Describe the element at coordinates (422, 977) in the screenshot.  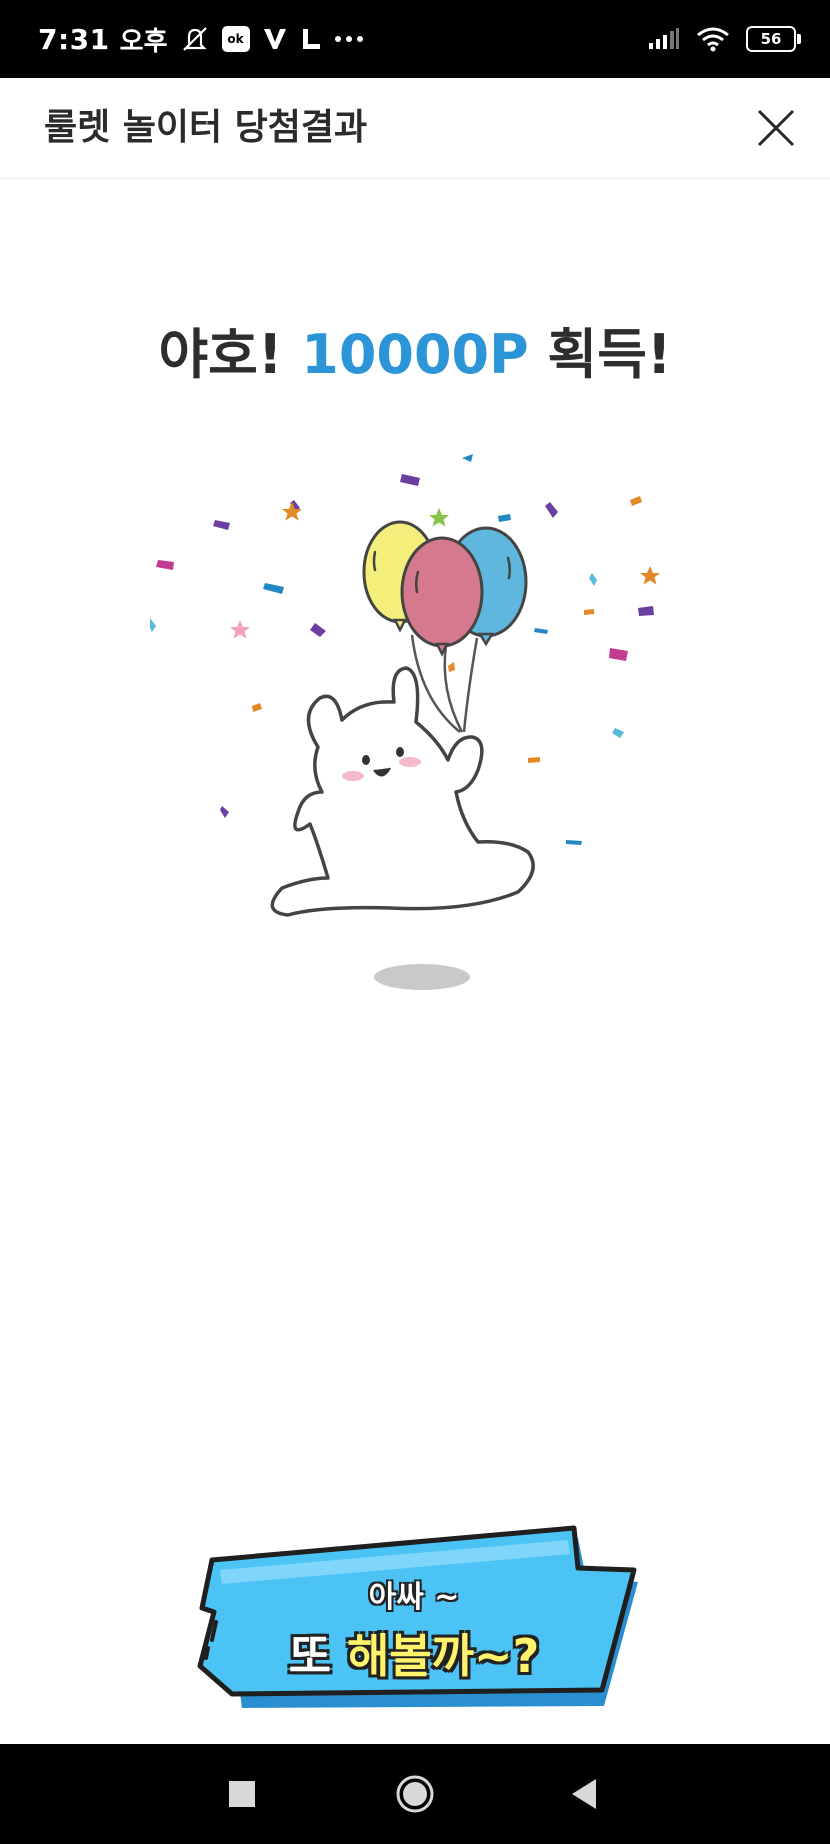
I see `ground-shadow` at that location.